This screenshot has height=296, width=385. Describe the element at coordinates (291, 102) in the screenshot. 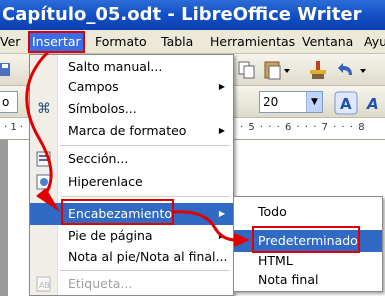

I see `font-size-combo: 20 ▼` at that location.